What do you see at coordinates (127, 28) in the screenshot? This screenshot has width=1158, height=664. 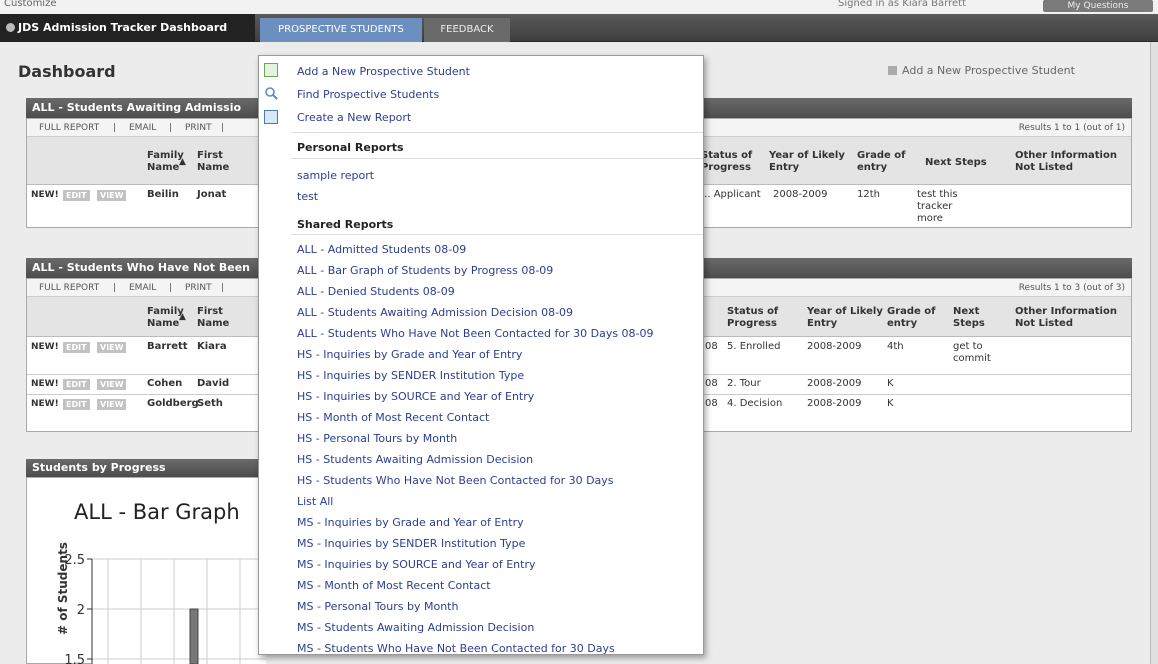 I see `brand-tab: JDS Admission Tracker Dashboard` at bounding box center [127, 28].